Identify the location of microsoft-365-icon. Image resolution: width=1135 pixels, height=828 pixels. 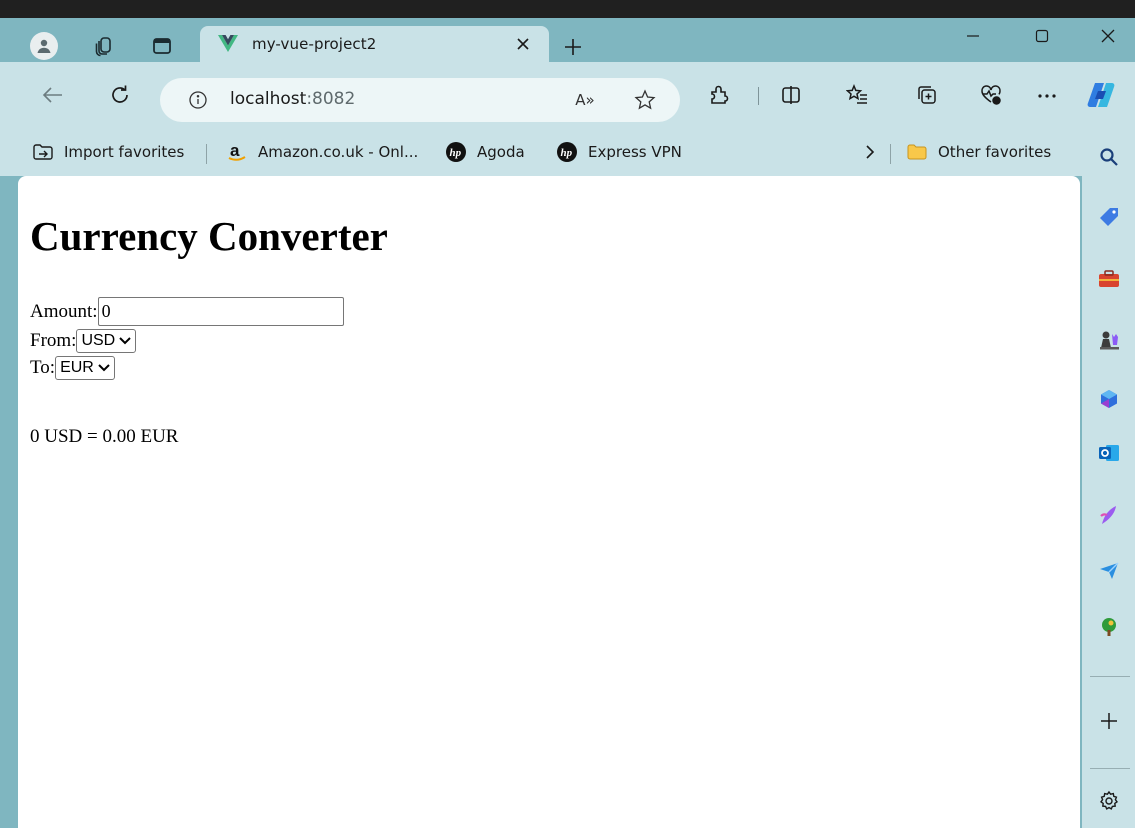
(1109, 399).